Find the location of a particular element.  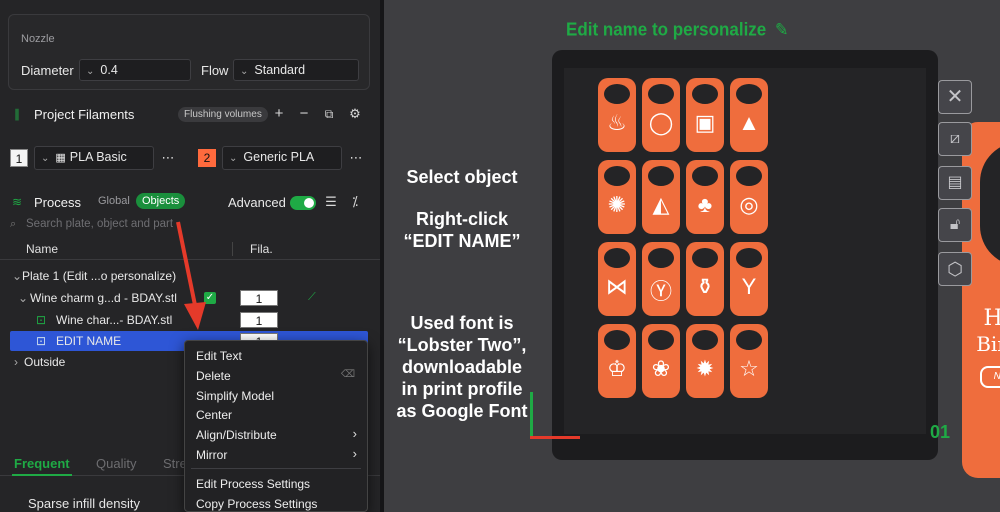

charm-tile: ☆ is located at coordinates (749, 361).